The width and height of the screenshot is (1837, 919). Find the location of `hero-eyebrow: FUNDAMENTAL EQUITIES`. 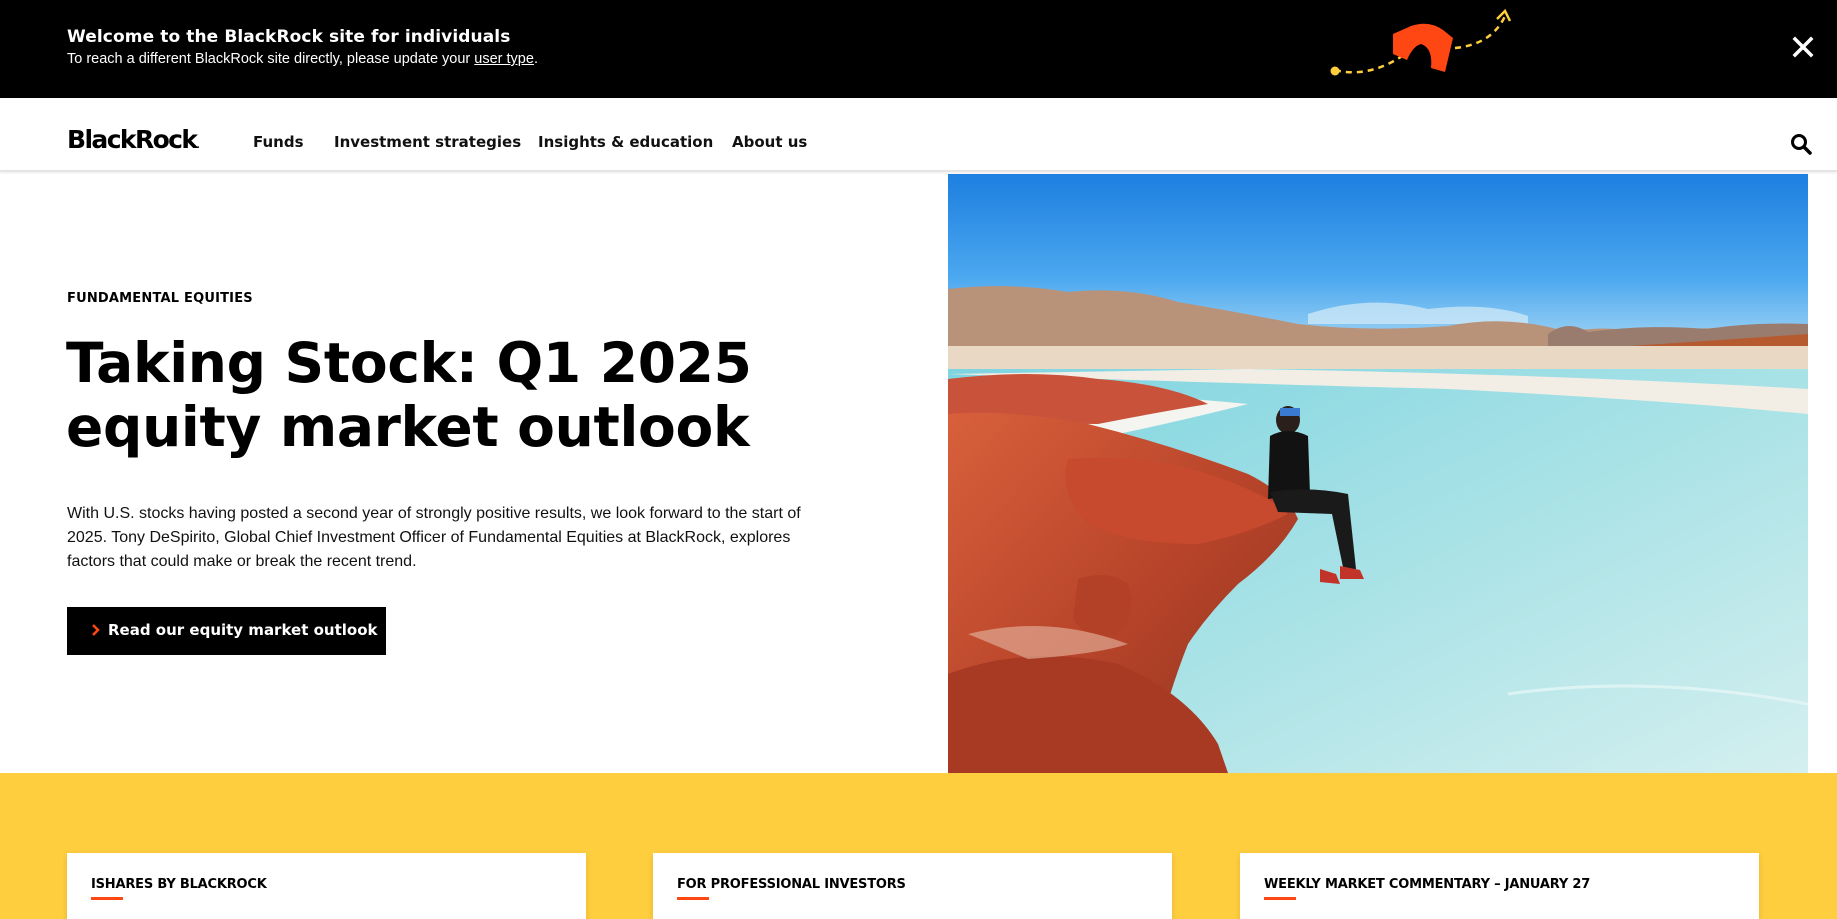

hero-eyebrow: FUNDAMENTAL EQUITIES is located at coordinates (160, 298).